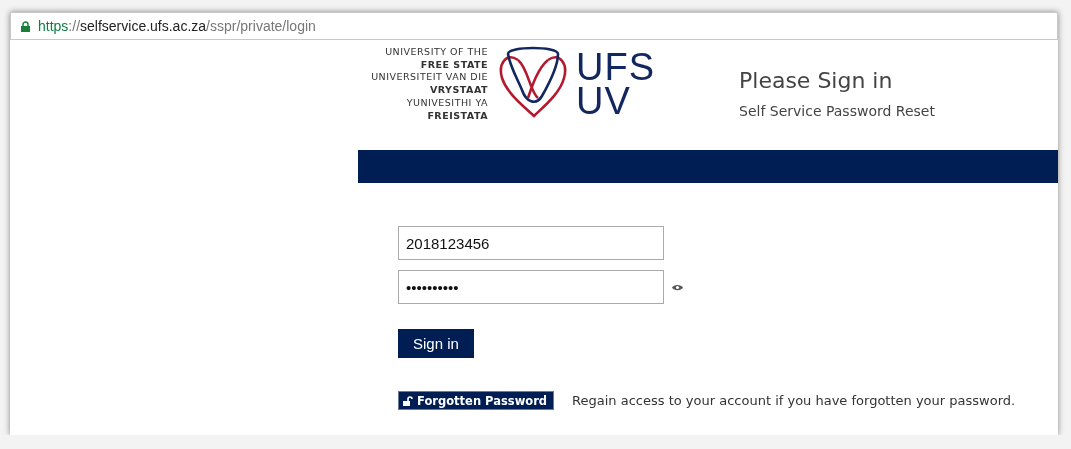 This screenshot has height=449, width=1071. What do you see at coordinates (837, 111) in the screenshot?
I see `page-subtitle: Self Service Password Reset` at bounding box center [837, 111].